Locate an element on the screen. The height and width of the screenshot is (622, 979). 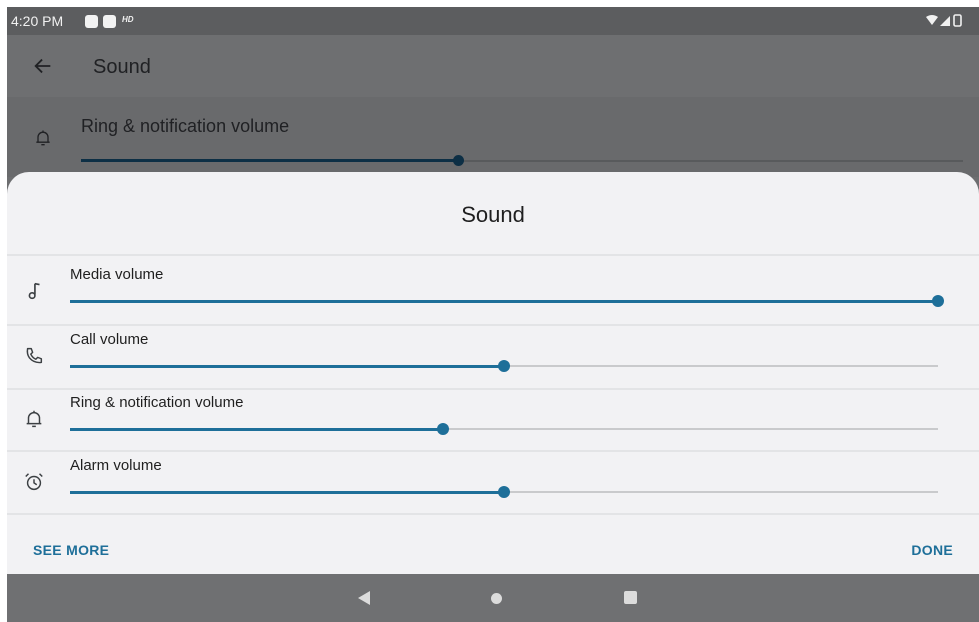
call-volume-row: Call volume is located at coordinates (493, 356).